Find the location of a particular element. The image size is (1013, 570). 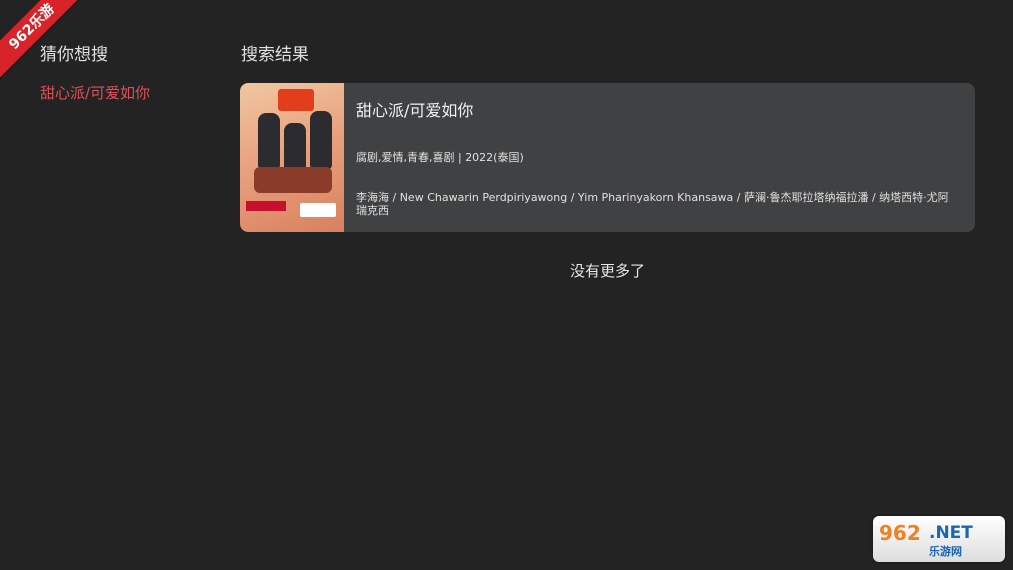

suggest-title: 猜你想搜 is located at coordinates (74, 55).